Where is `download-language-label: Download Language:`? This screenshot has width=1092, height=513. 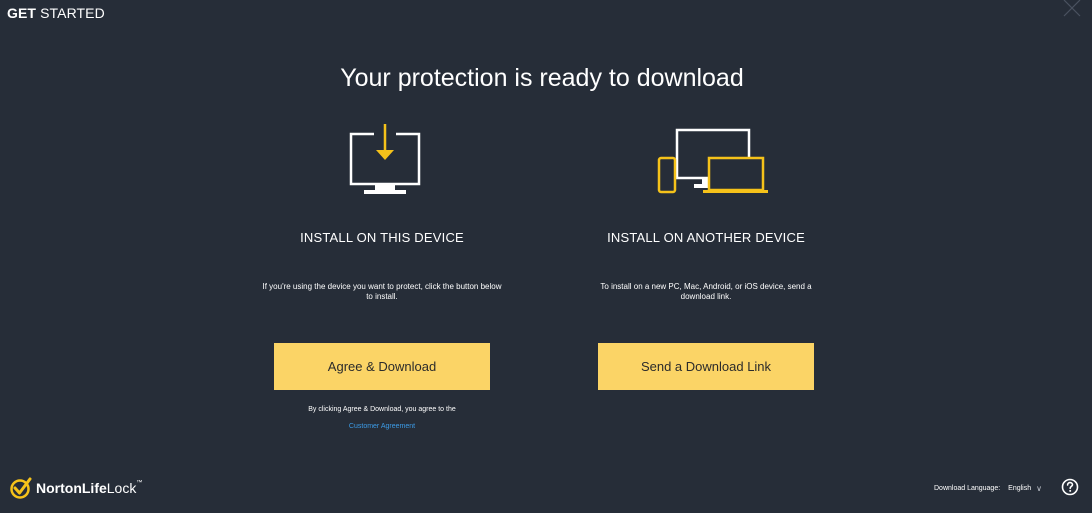 download-language-label: Download Language: is located at coordinates (967, 488).